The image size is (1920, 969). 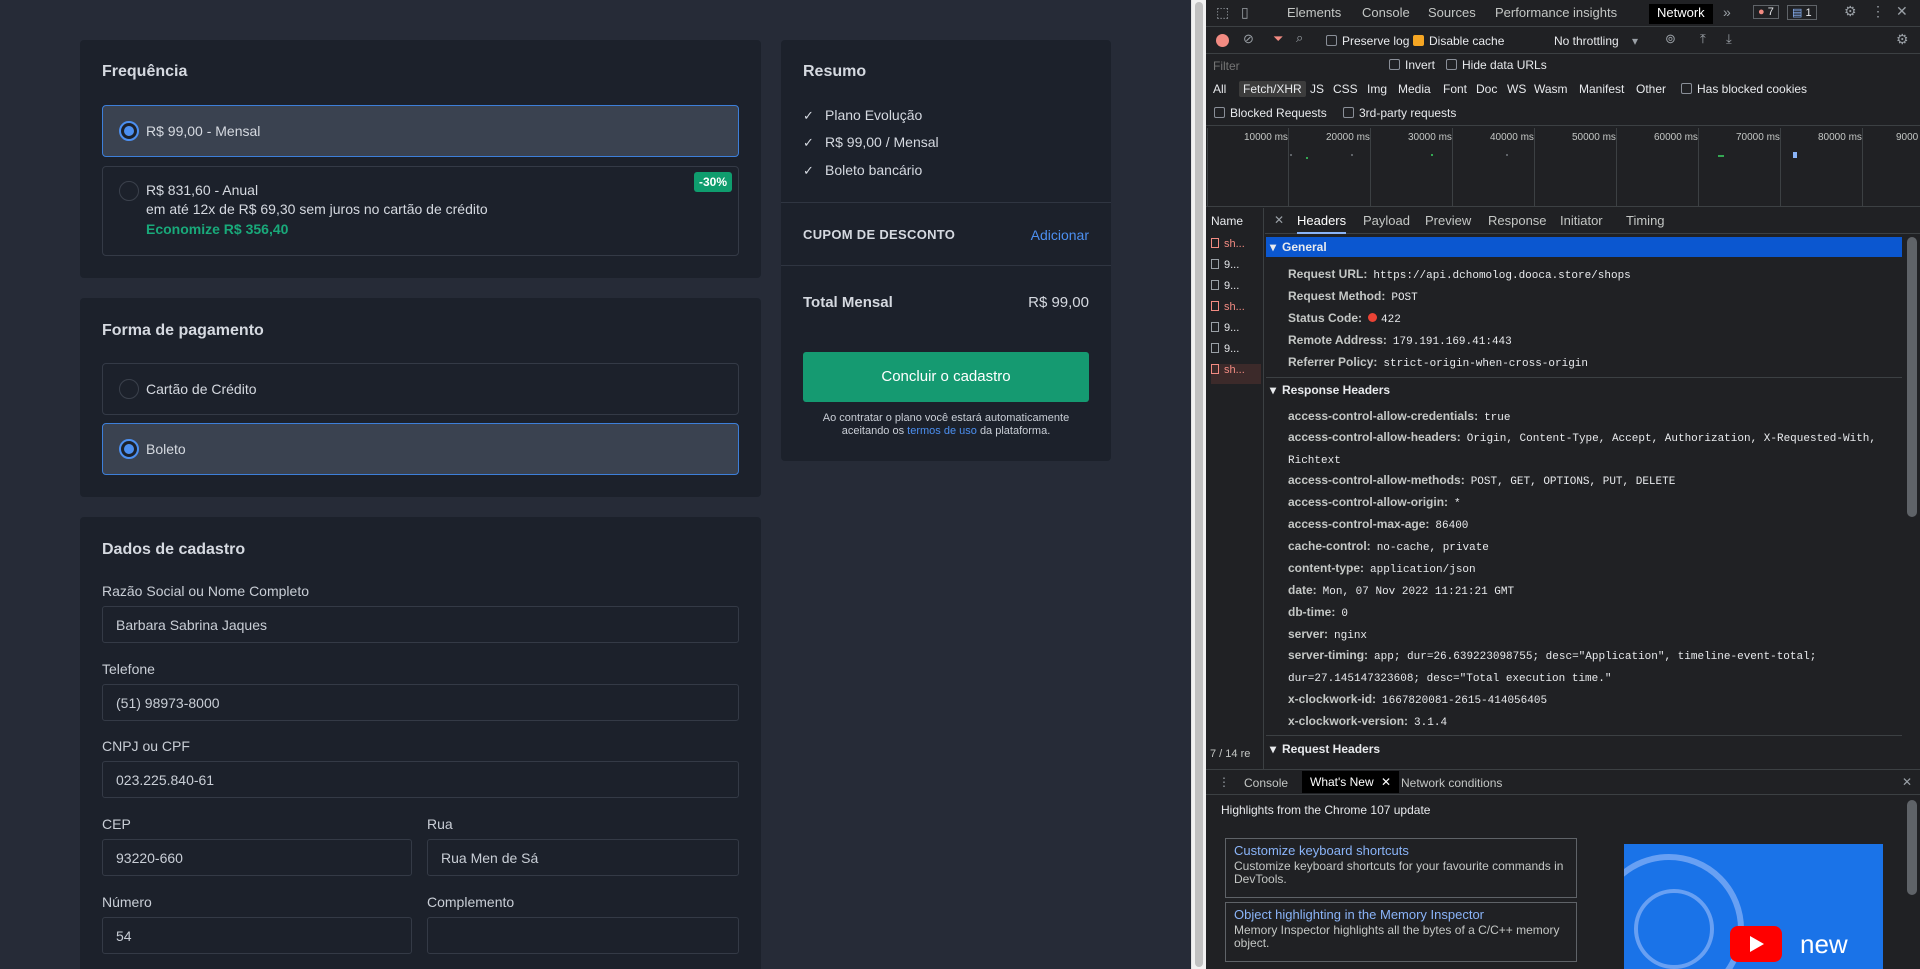 I want to click on boleto-label: Boleto, so click(x=166, y=449).